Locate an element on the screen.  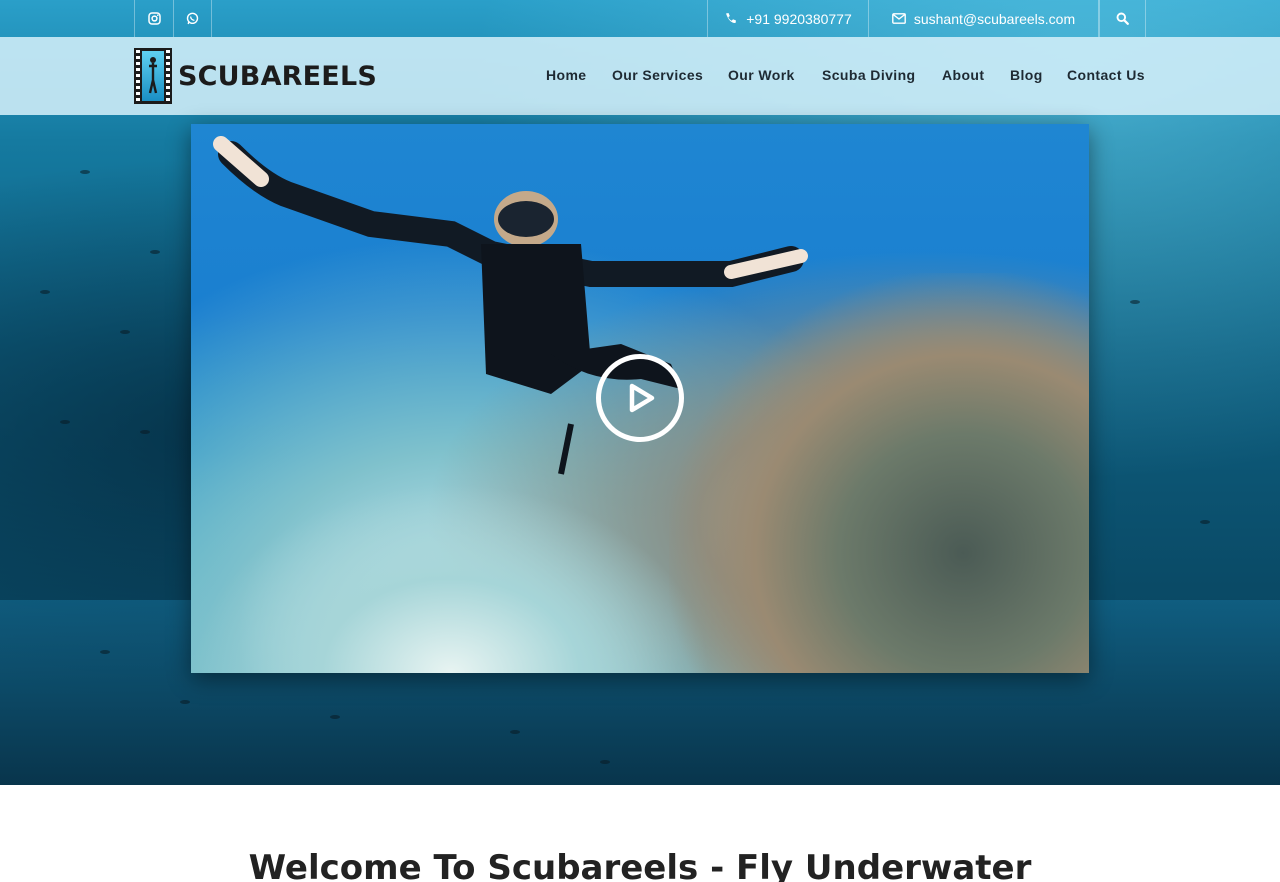
instagram-link is located at coordinates (153, 18).